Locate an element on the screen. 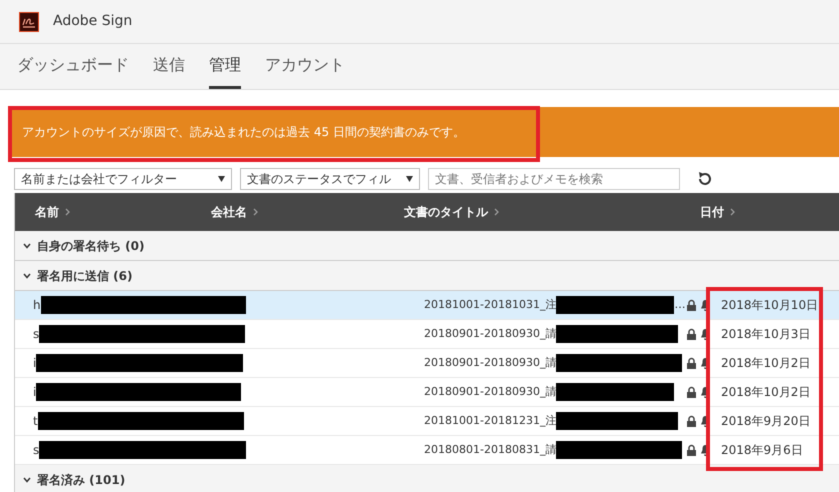  group-label: 自身の署名待ち (0) is located at coordinates (90, 246).